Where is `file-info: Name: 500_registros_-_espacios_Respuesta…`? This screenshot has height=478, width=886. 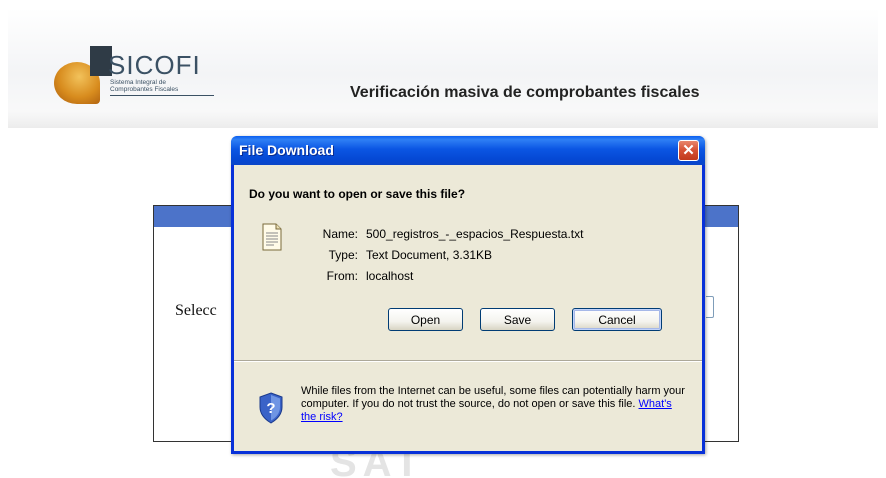
file-info: Name: 500_registros_-_espacios_Respuesta… is located at coordinates (449, 255).